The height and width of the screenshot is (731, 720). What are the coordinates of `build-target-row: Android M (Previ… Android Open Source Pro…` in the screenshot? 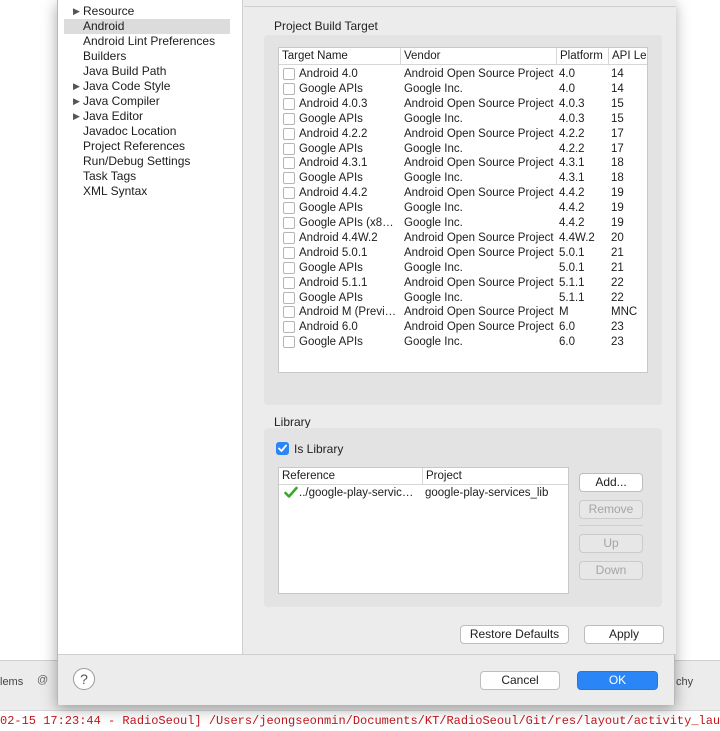 It's located at (463, 312).